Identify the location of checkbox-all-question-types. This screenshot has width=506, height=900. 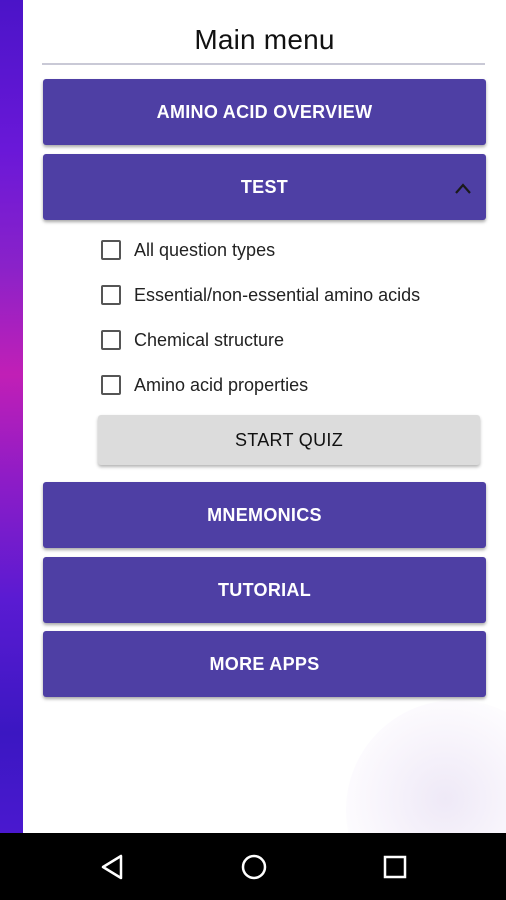
(111, 250).